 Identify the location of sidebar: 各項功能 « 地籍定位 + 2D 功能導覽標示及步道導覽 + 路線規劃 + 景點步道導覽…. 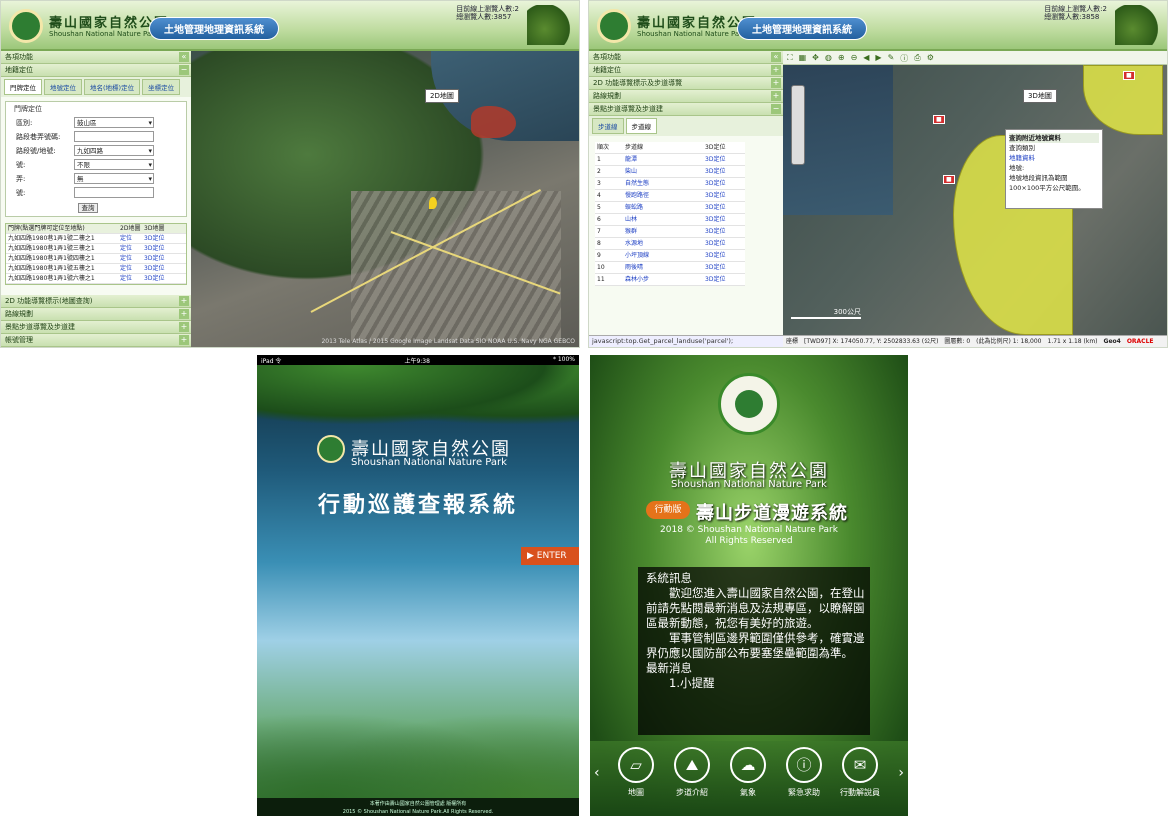
(686, 199).